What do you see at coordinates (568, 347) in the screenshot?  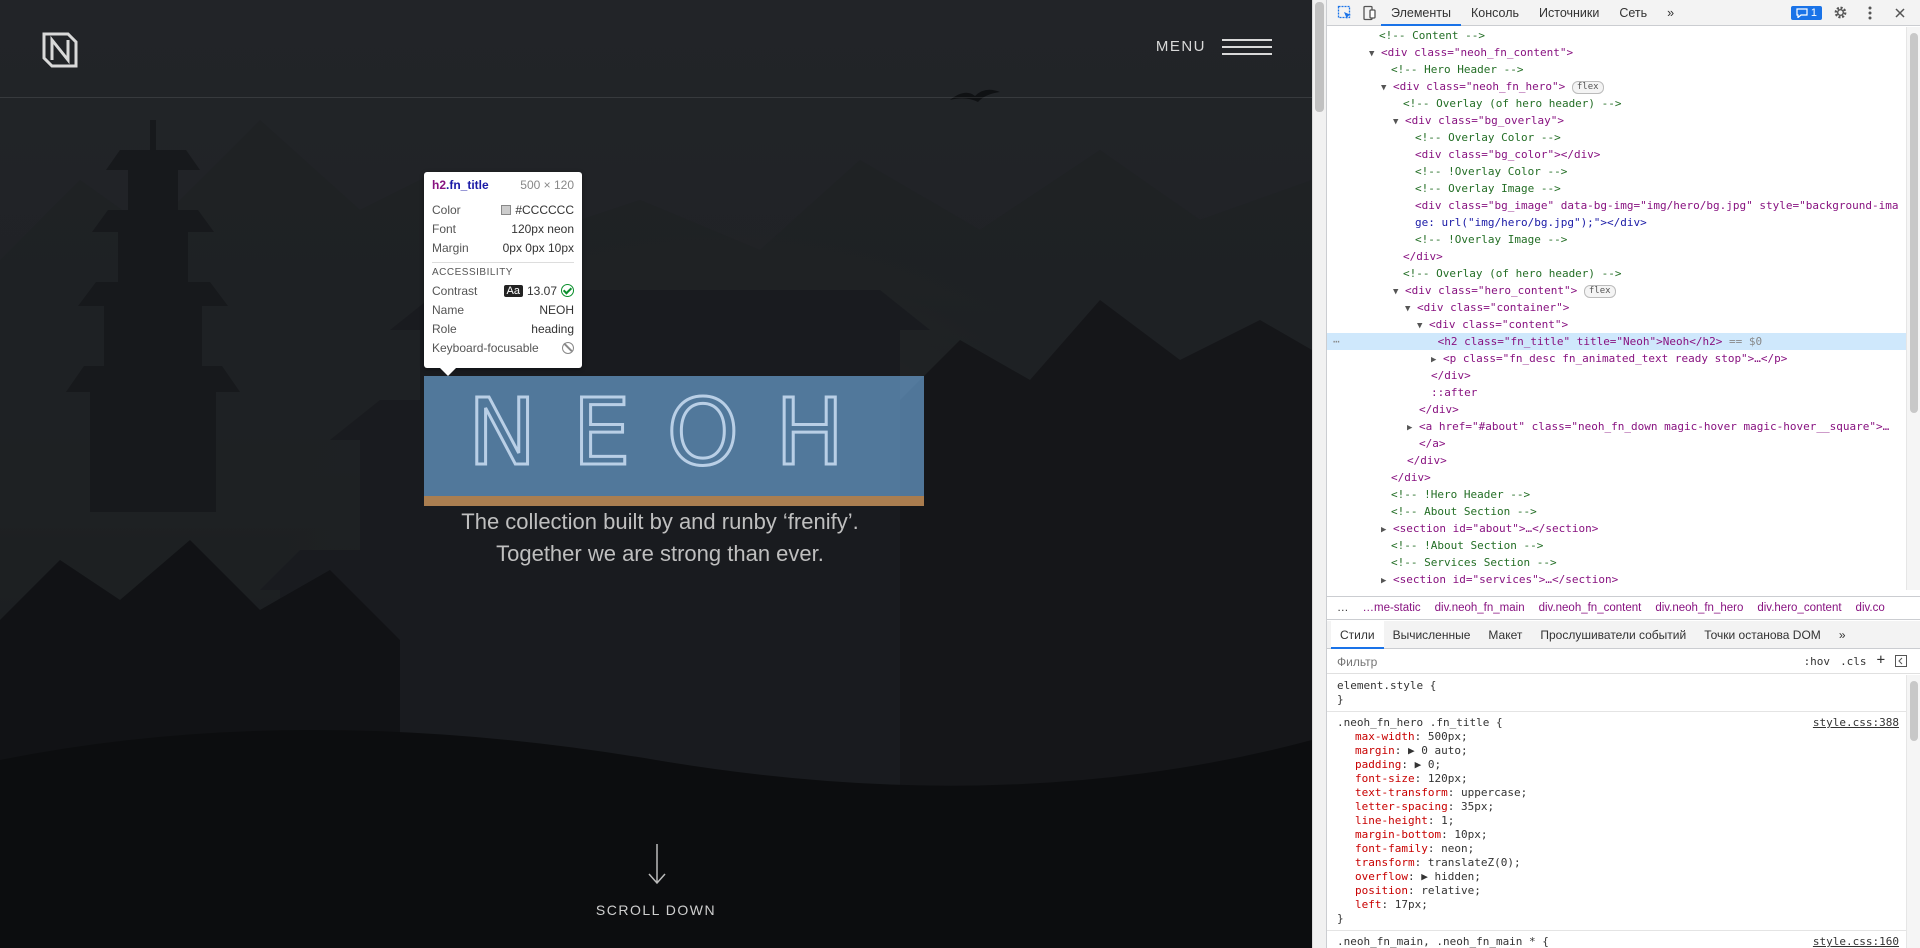 I see `not-allowed-icon` at bounding box center [568, 347].